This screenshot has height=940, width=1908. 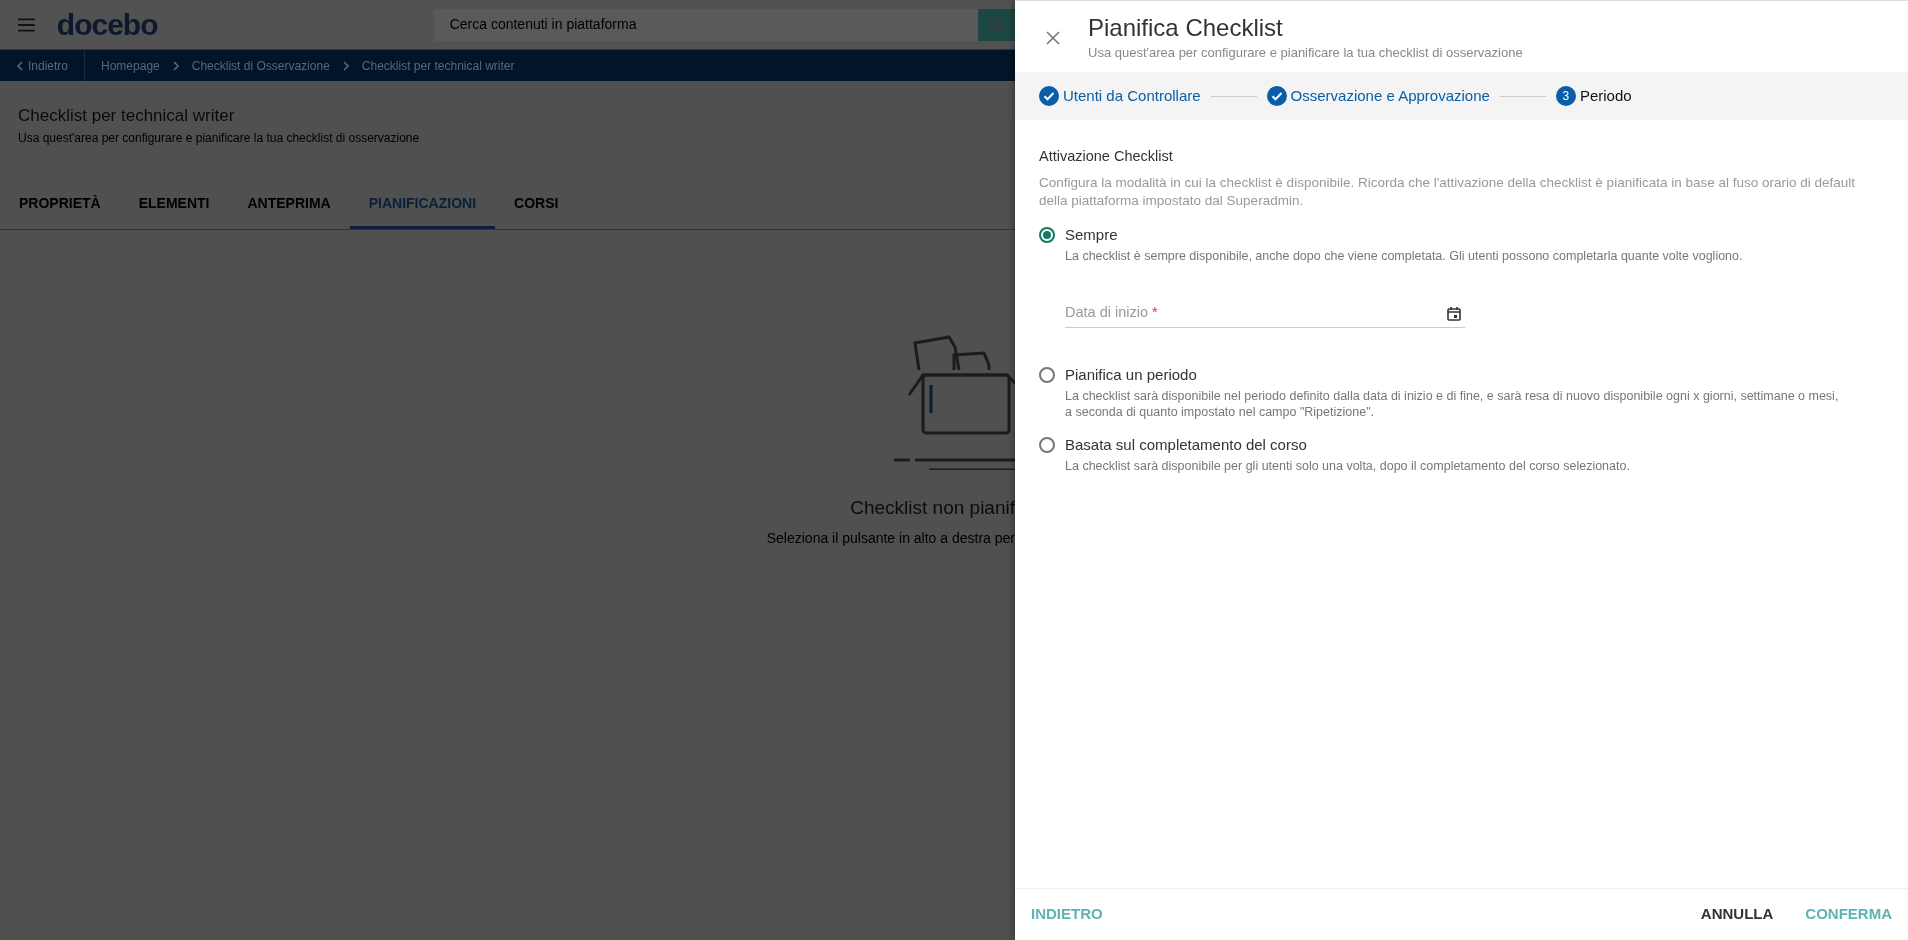 I want to click on breadcrumb-link: Homepage, so click(x=130, y=65).